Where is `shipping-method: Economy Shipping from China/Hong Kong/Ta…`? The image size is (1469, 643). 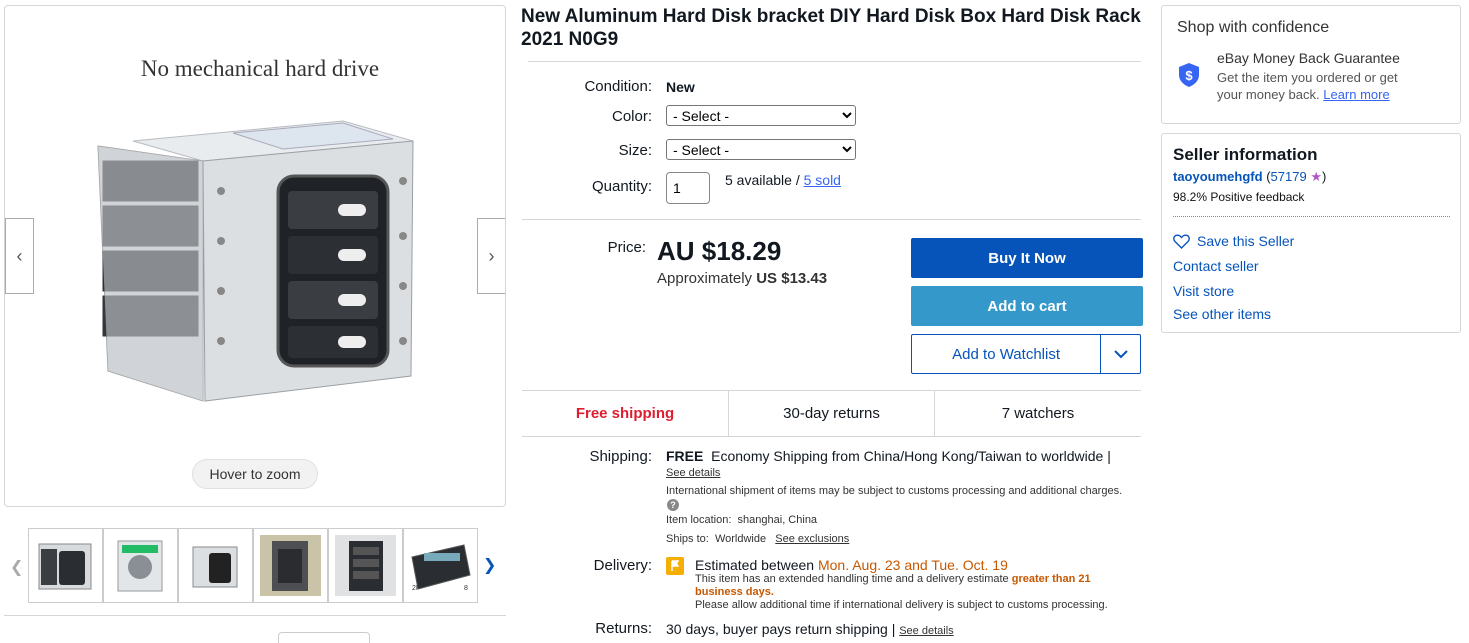 shipping-method: Economy Shipping from China/Hong Kong/Ta… is located at coordinates (911, 456).